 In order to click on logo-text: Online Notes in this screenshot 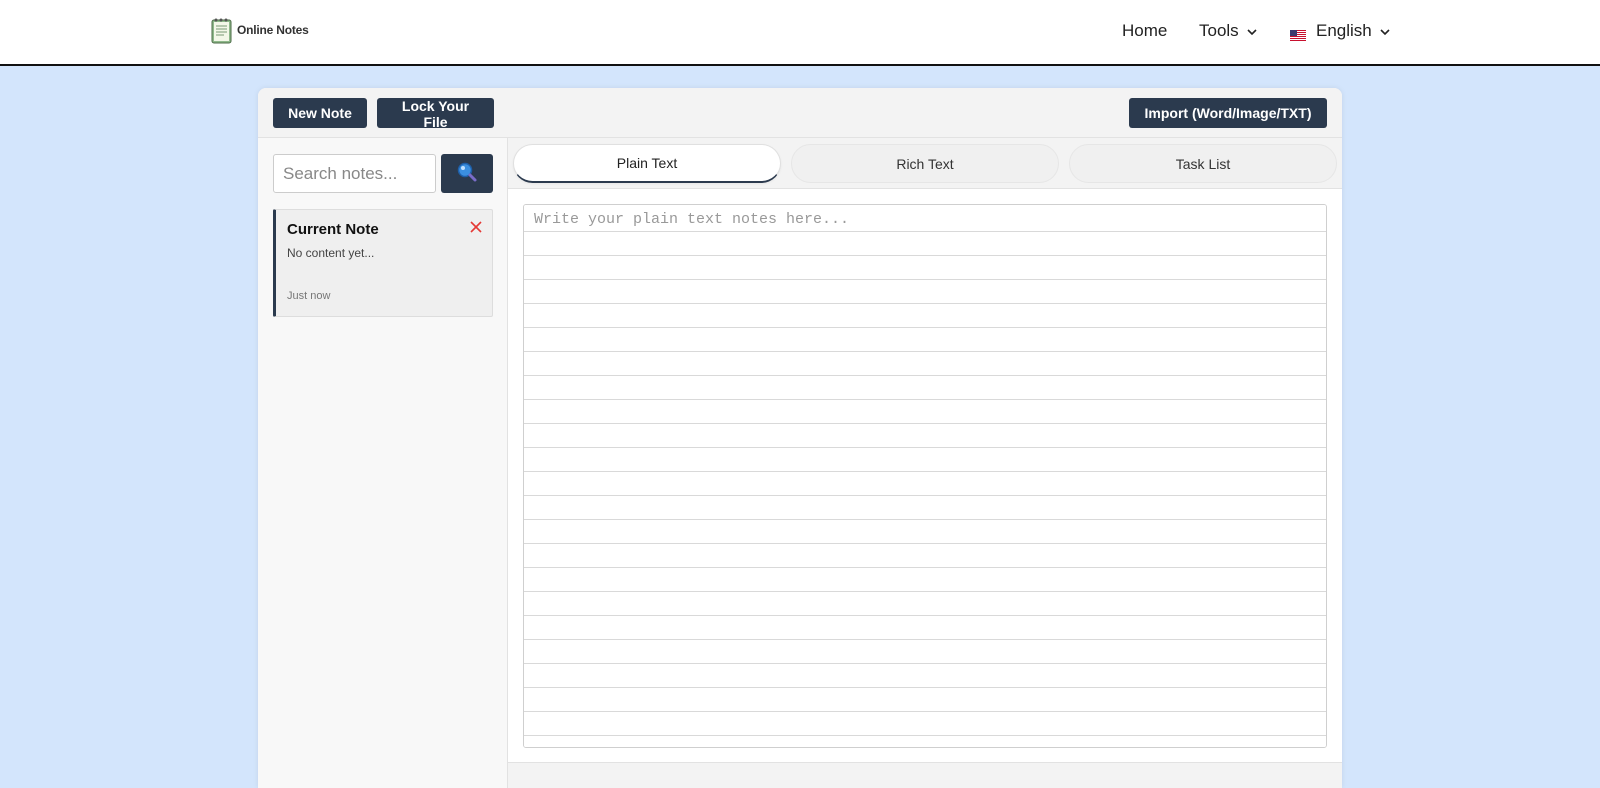, I will do `click(273, 30)`.